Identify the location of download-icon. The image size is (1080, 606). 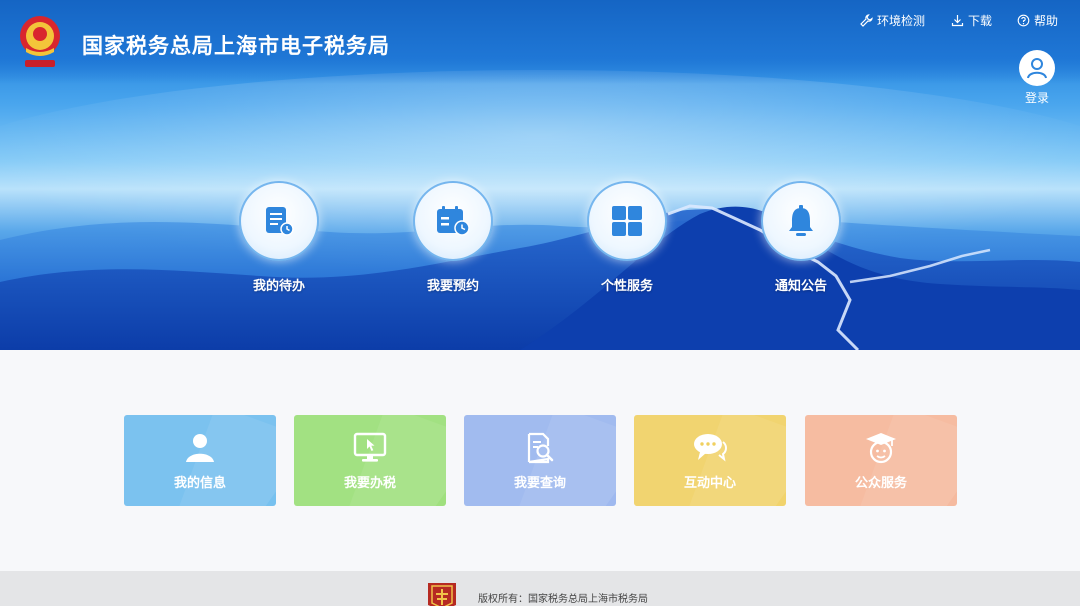
(957, 20).